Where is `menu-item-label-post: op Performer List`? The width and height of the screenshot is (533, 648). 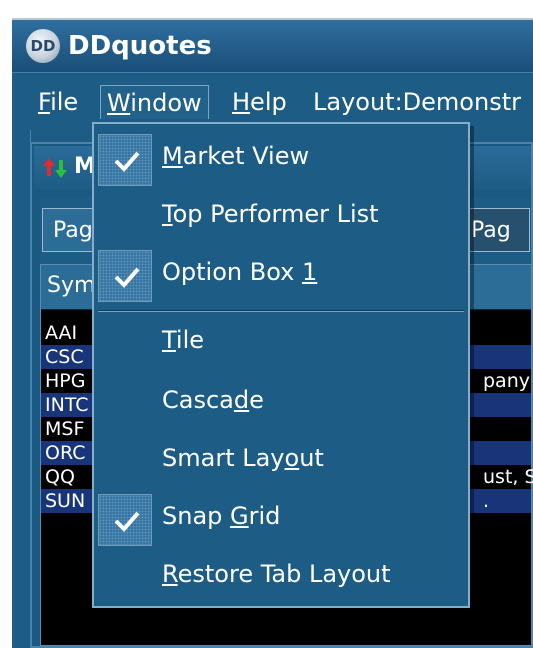 menu-item-label-post: op Performer List is located at coordinates (275, 214).